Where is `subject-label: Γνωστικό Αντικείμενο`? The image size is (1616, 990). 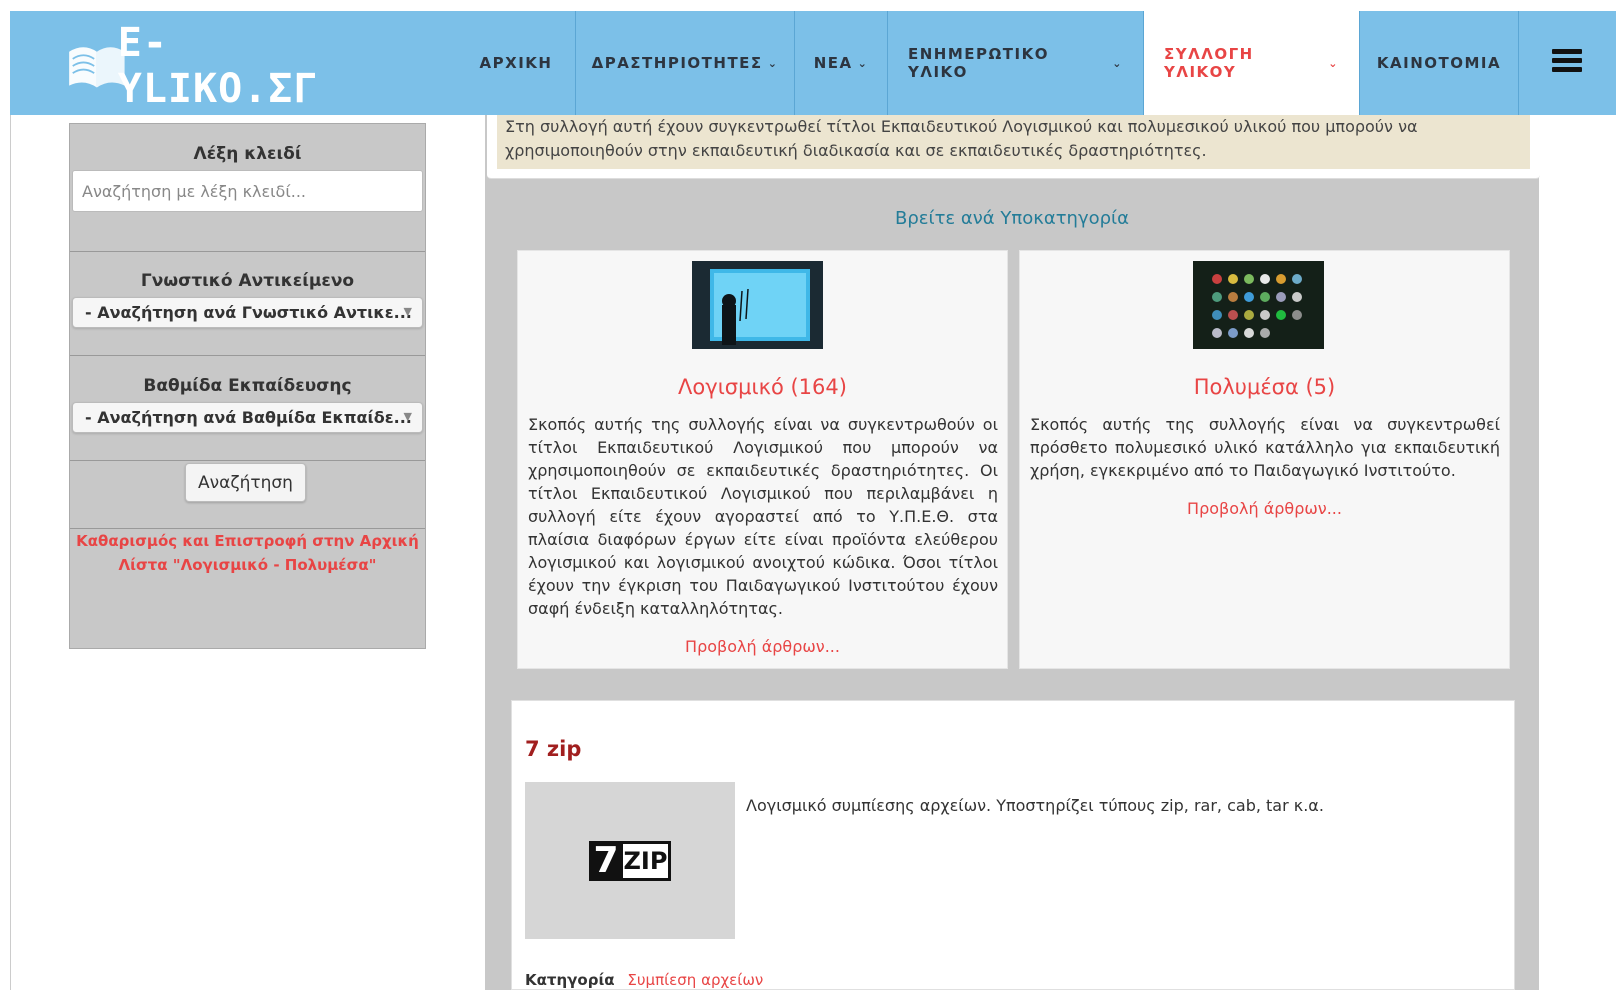 subject-label: Γνωστικό Αντικείμενο is located at coordinates (247, 281).